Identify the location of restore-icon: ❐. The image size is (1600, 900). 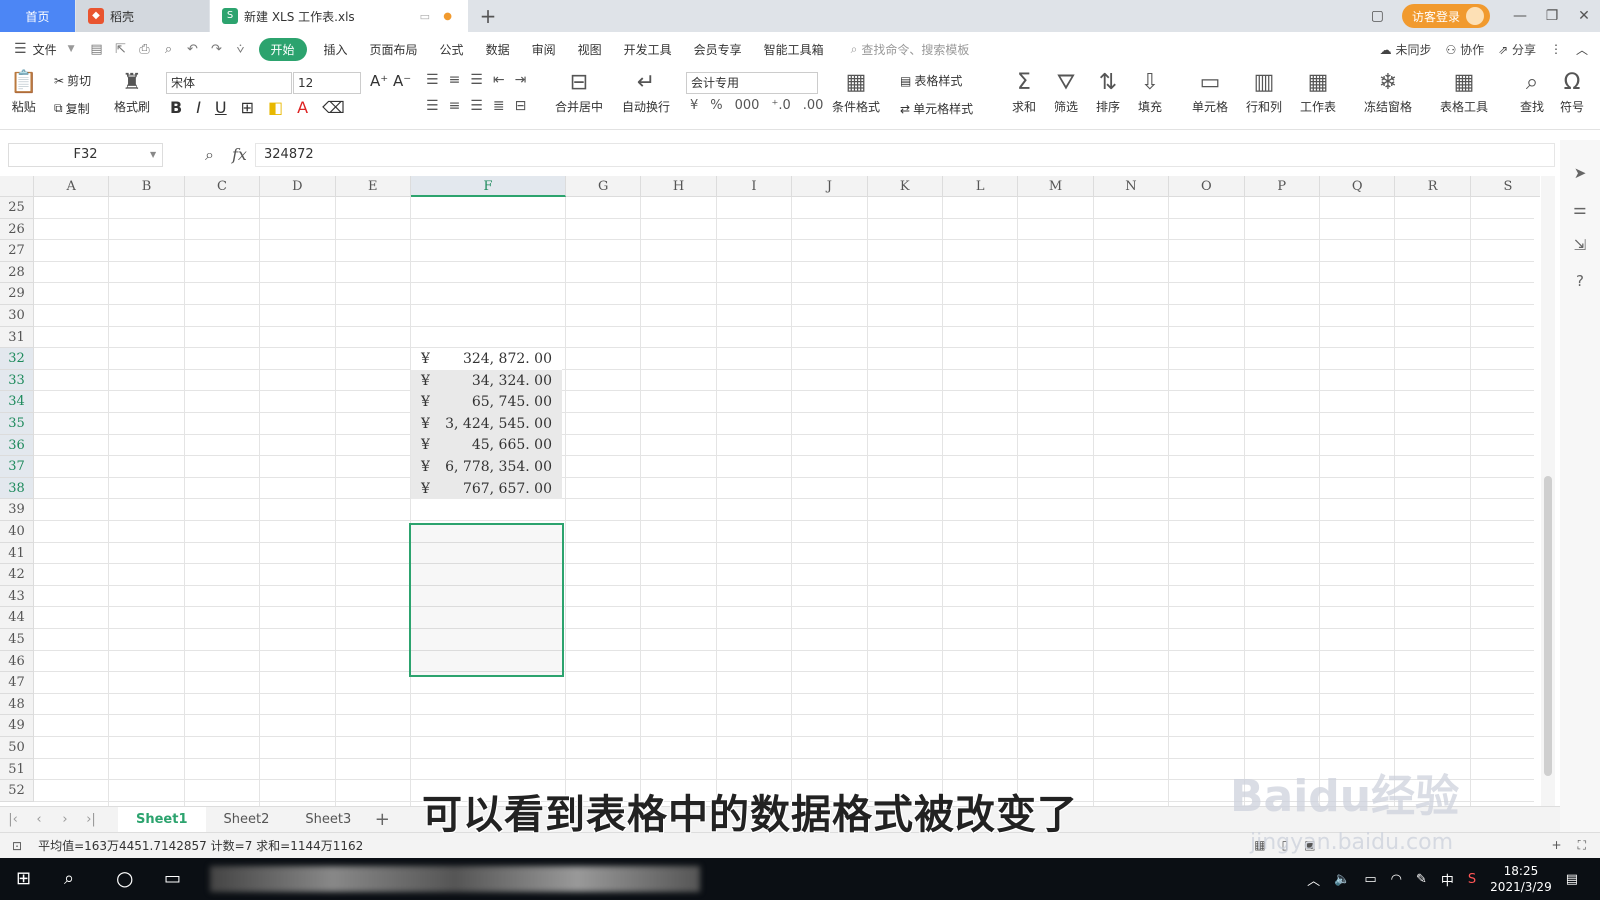
(1552, 16).